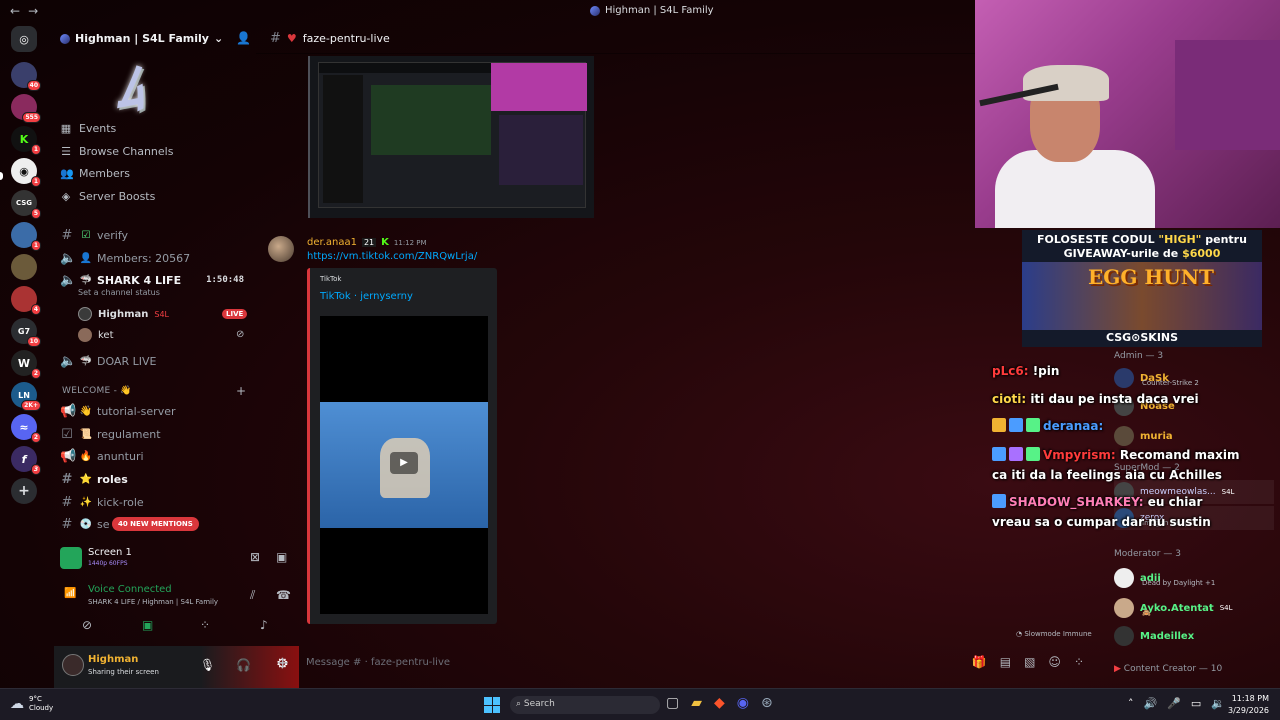  What do you see at coordinates (767, 703) in the screenshot?
I see `steam-icon: ⊛` at bounding box center [767, 703].